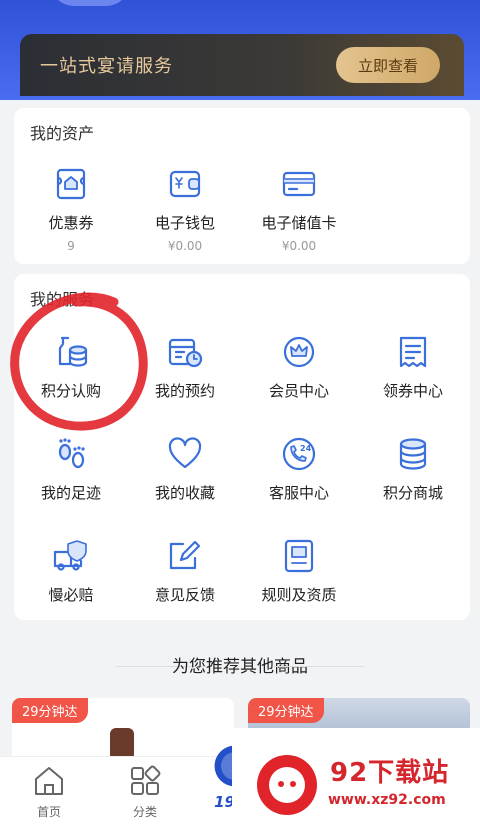 The width and height of the screenshot is (480, 828). Describe the element at coordinates (298, 493) in the screenshot. I see `service-label: 客服中心` at that location.